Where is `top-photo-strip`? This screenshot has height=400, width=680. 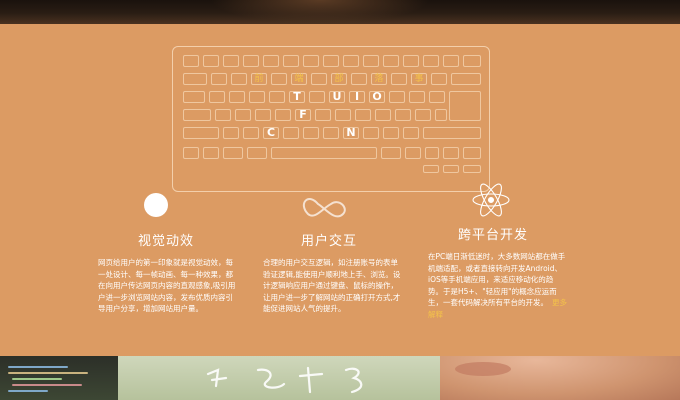 top-photo-strip is located at coordinates (340, 12).